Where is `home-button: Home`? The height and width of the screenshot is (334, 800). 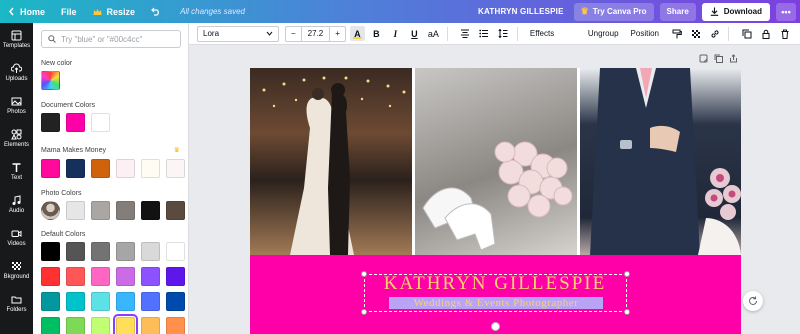 home-button: Home is located at coordinates (26, 11).